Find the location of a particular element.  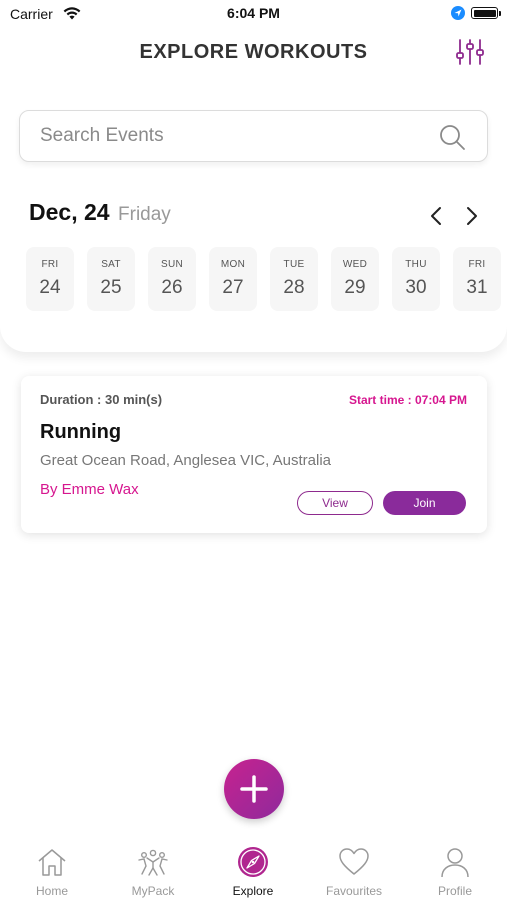

event-start-time: Start time : 07:04 PM is located at coordinates (407, 400).